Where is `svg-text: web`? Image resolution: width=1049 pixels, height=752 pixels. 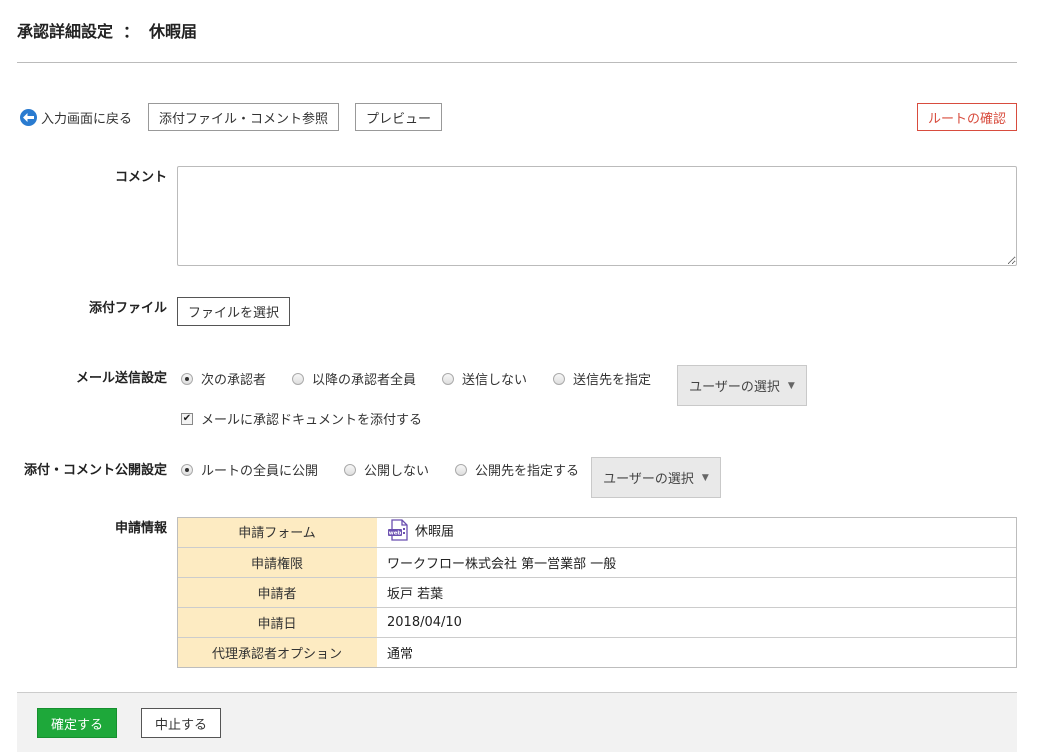 svg-text: web is located at coordinates (395, 533).